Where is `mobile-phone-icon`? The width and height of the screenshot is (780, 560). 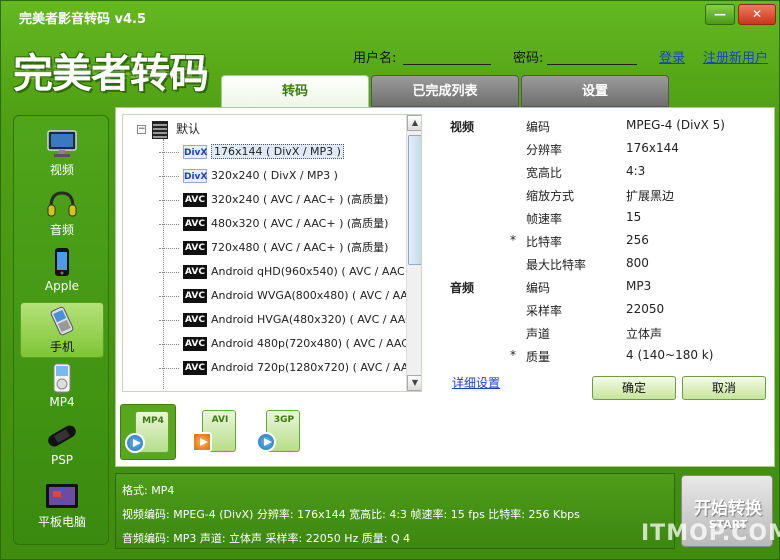 mobile-phone-icon is located at coordinates (62, 321).